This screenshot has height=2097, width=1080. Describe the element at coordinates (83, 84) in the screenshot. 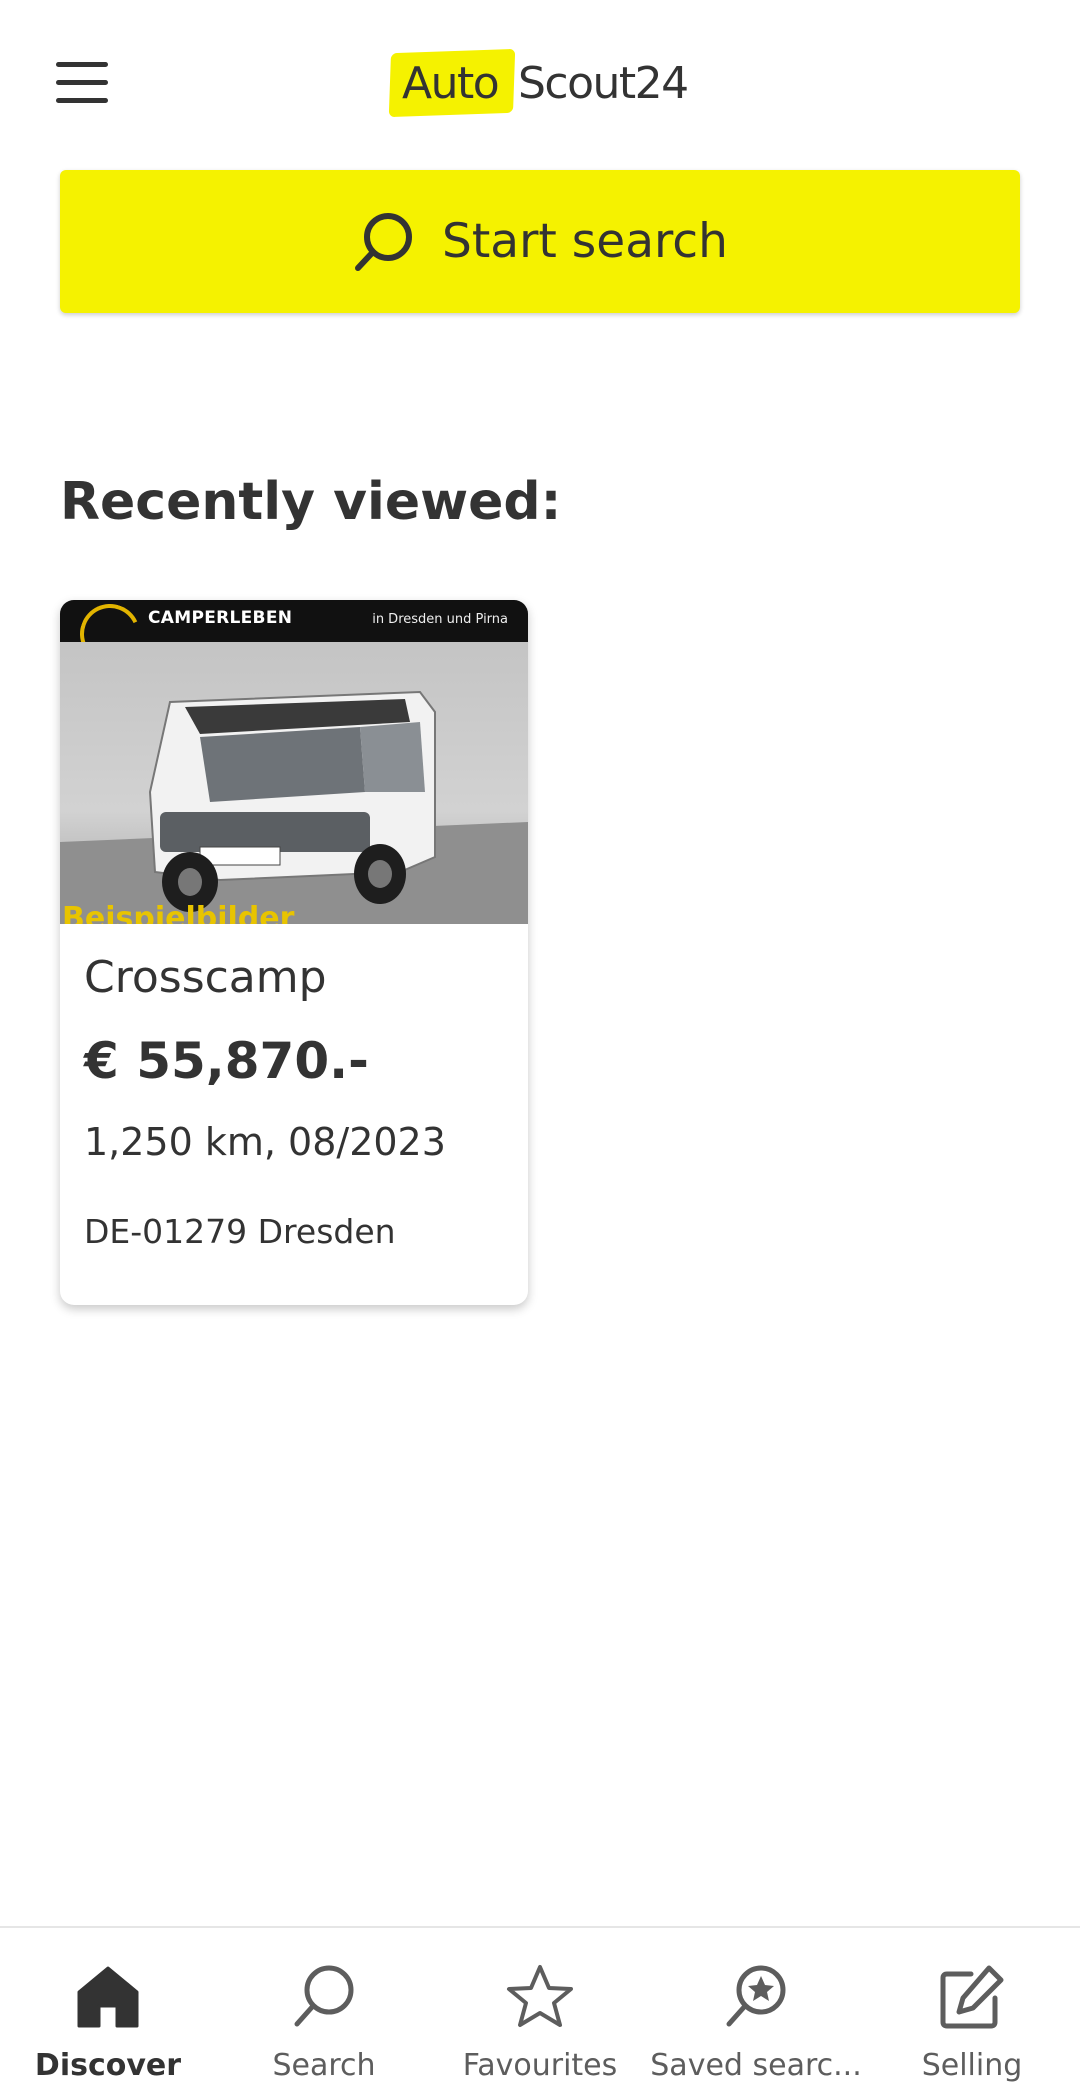

I see `hamburger-menu-icon` at that location.